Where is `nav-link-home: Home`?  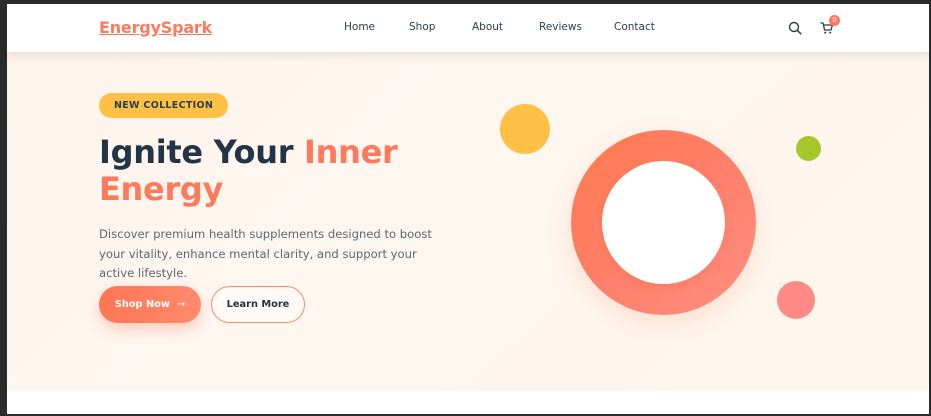
nav-link-home: Home is located at coordinates (359, 27).